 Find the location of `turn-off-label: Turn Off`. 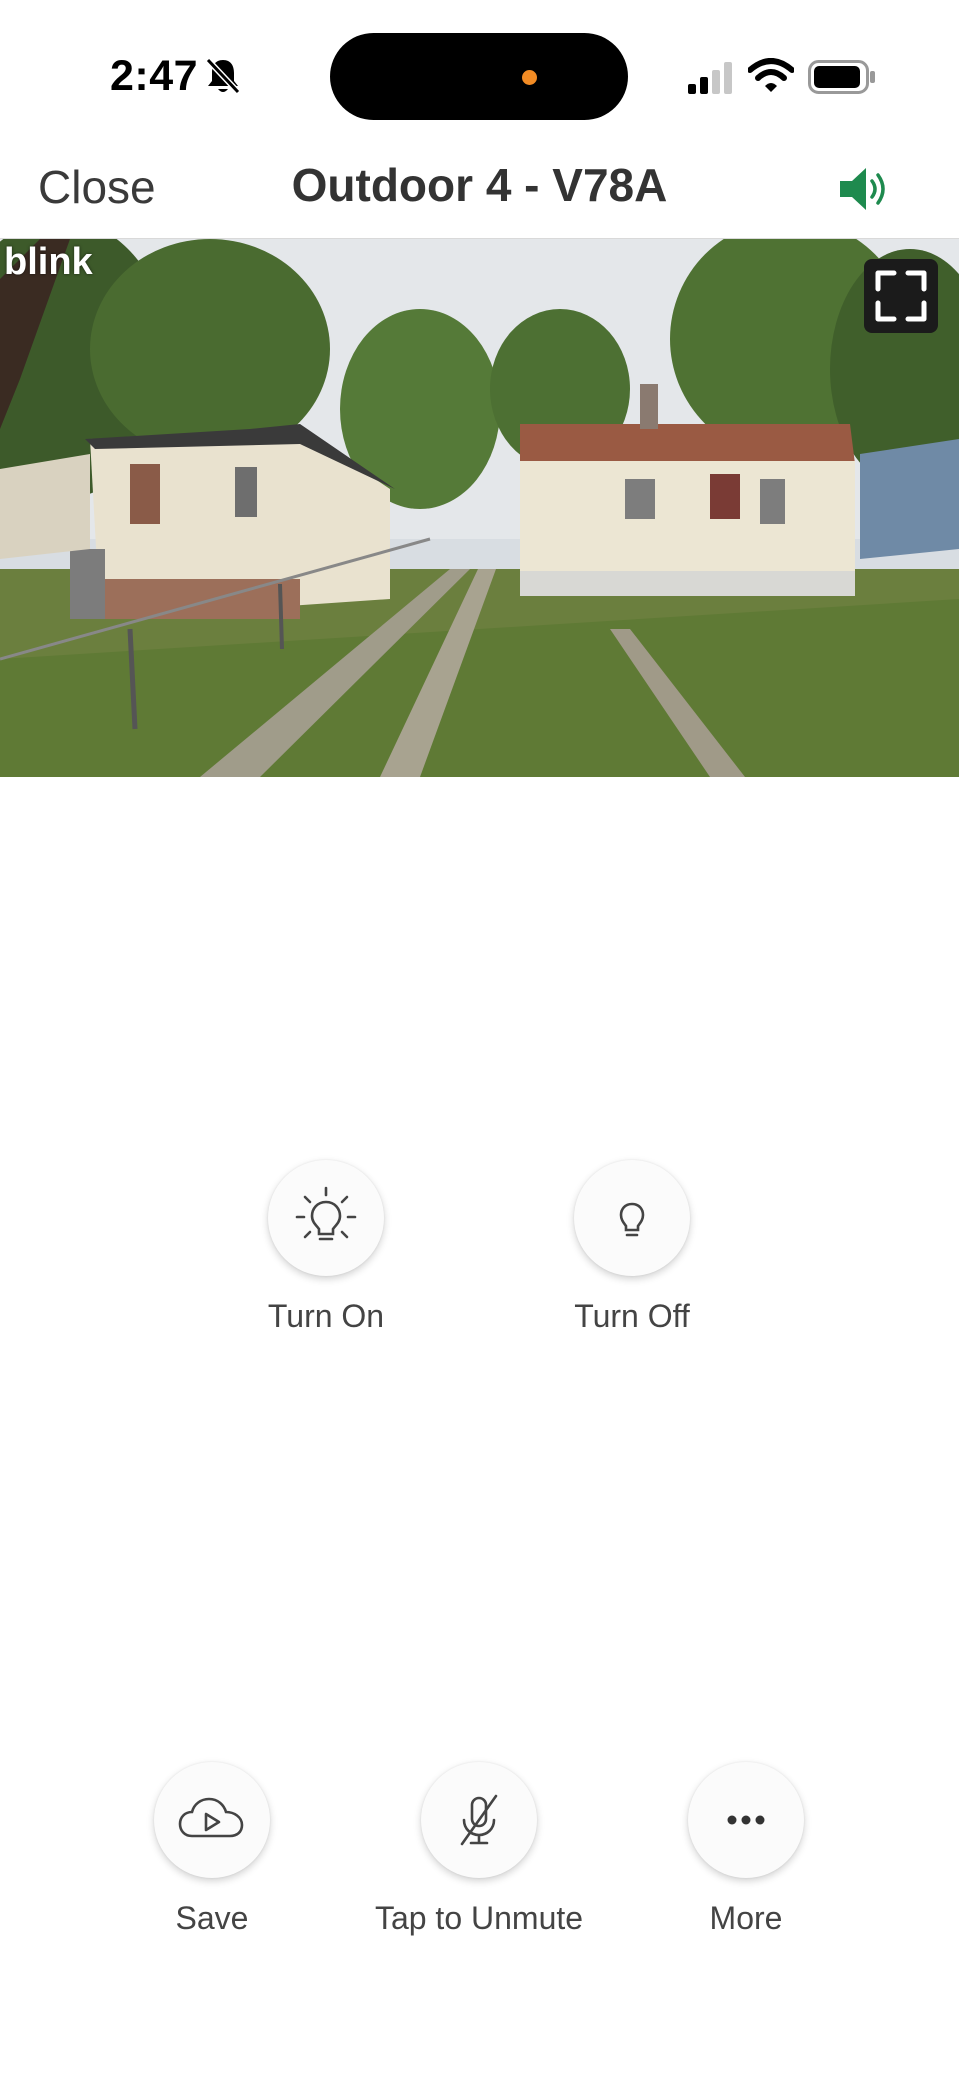

turn-off-label: Turn Off is located at coordinates (632, 1316).